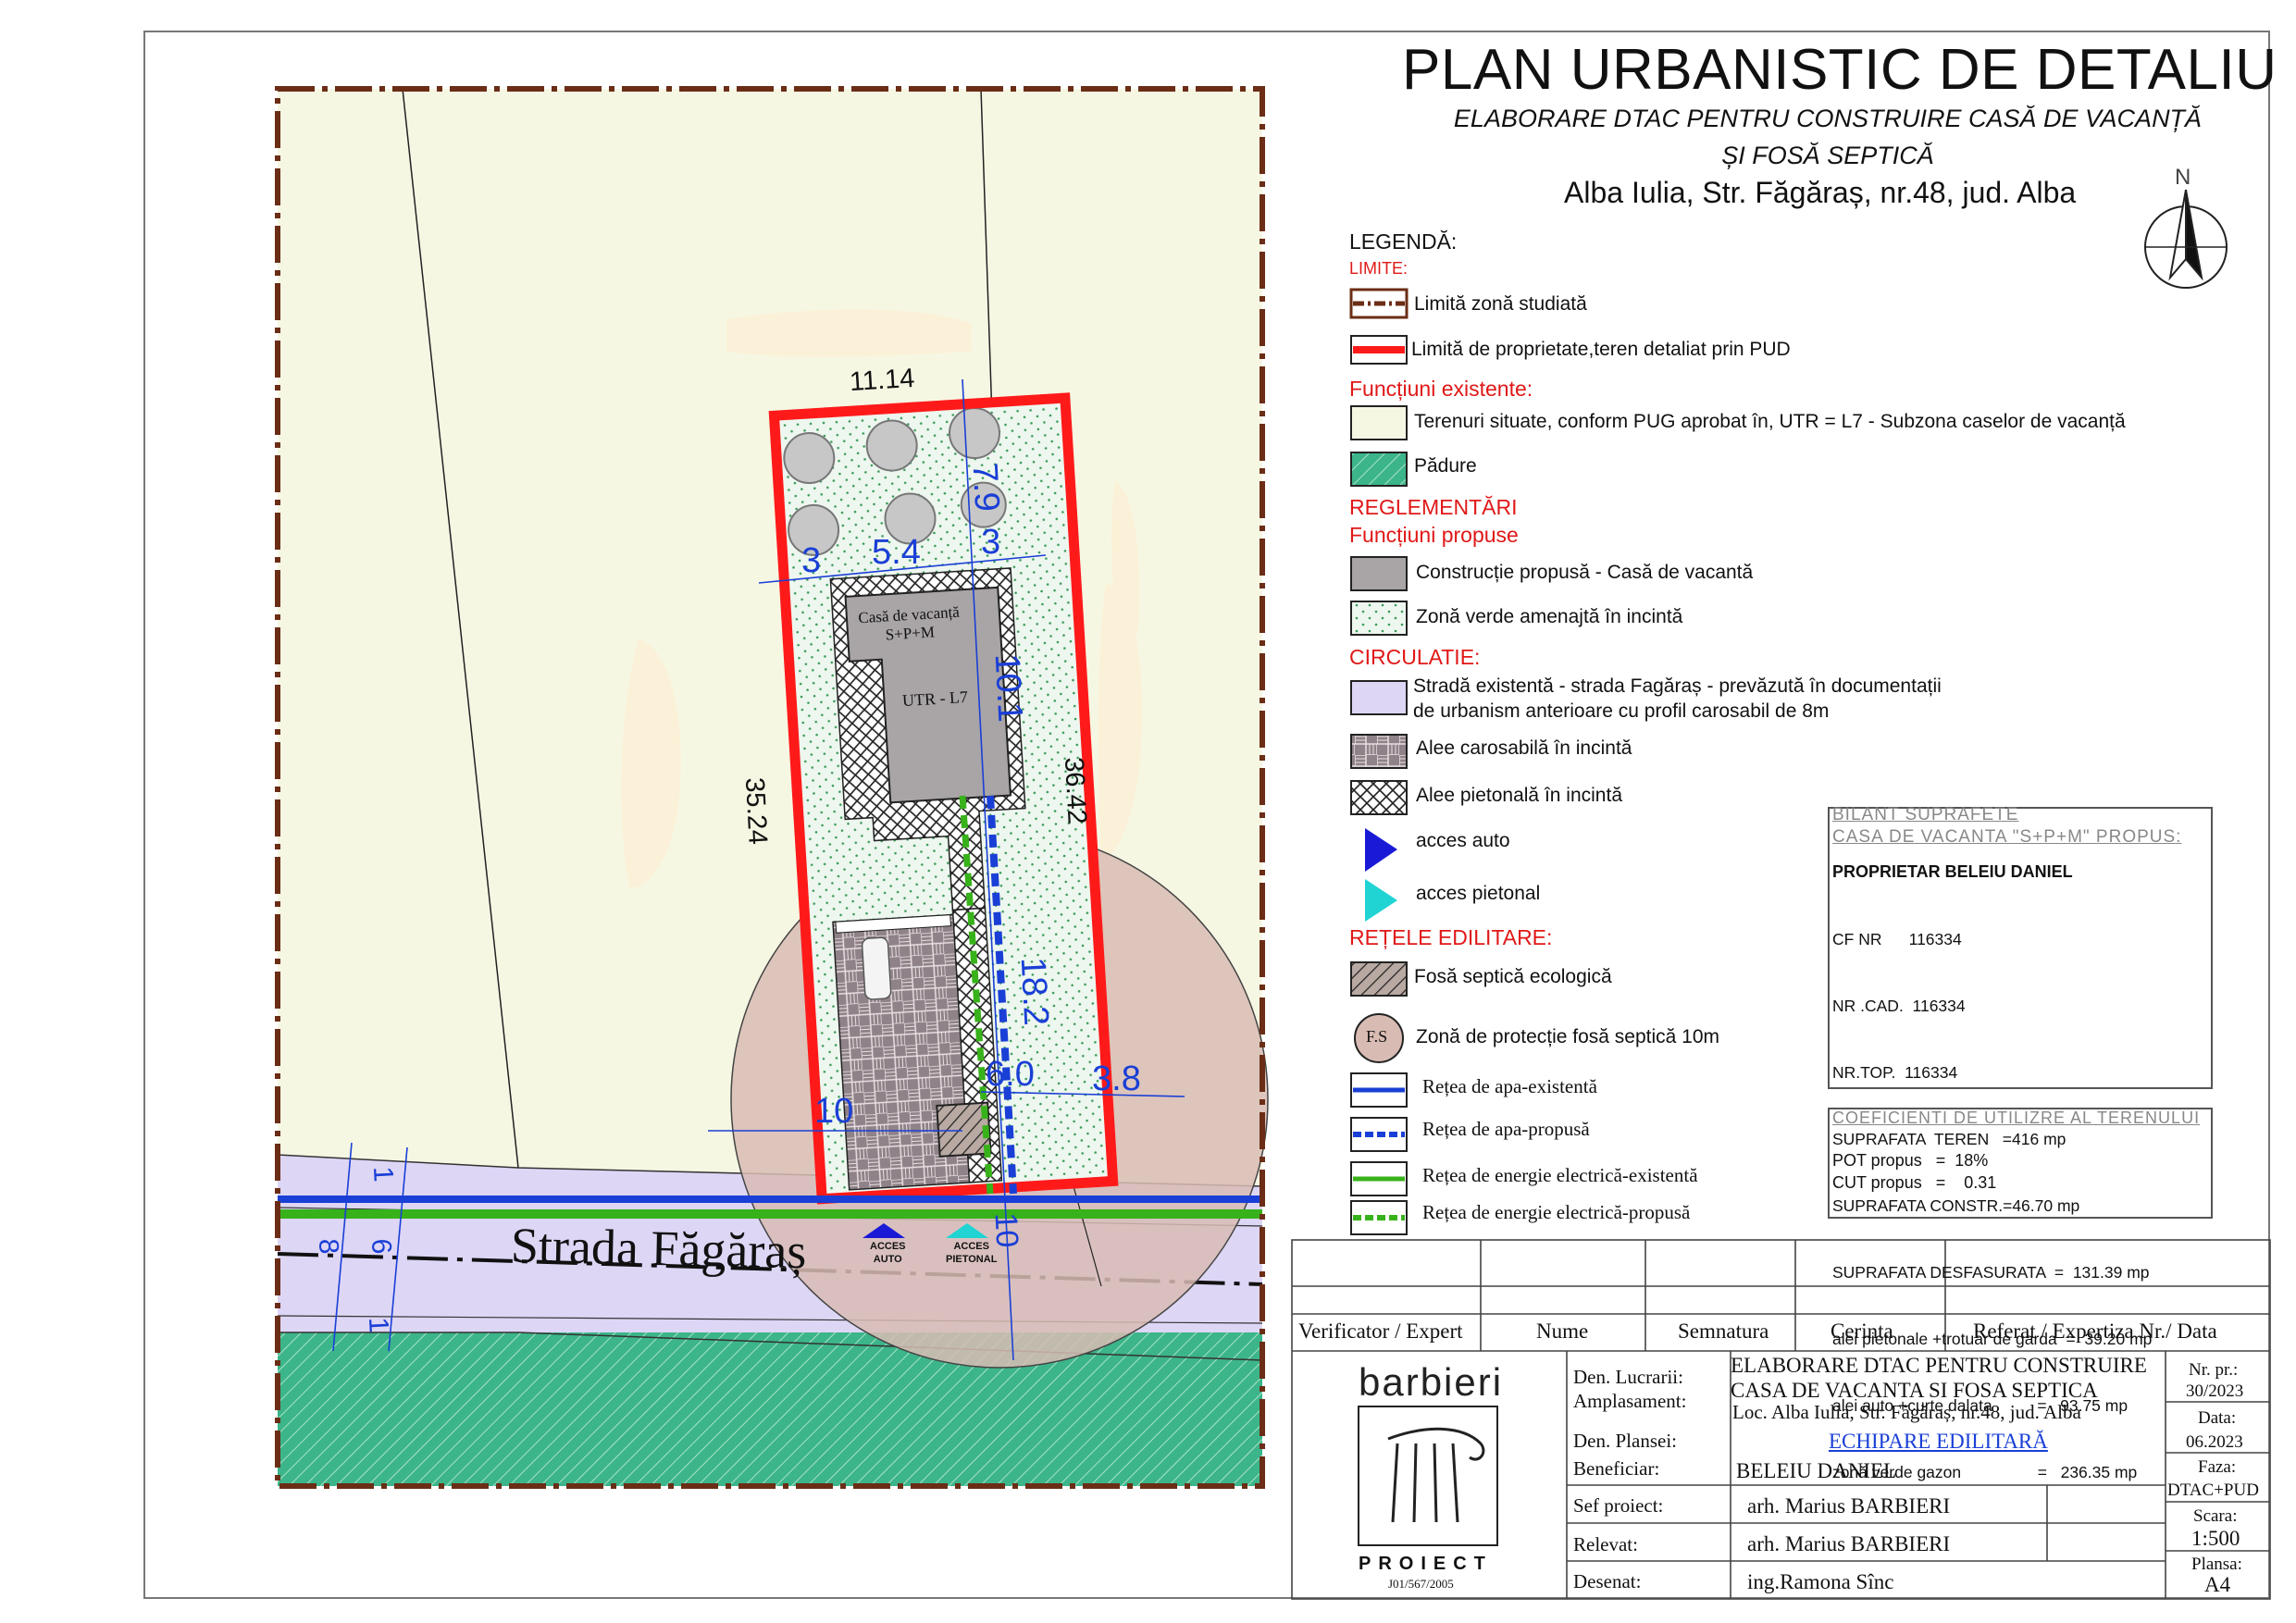 This screenshot has width=2296, height=1623. Describe the element at coordinates (2215, 1538) in the screenshot. I see `tb-scale-value: 1:500` at that location.